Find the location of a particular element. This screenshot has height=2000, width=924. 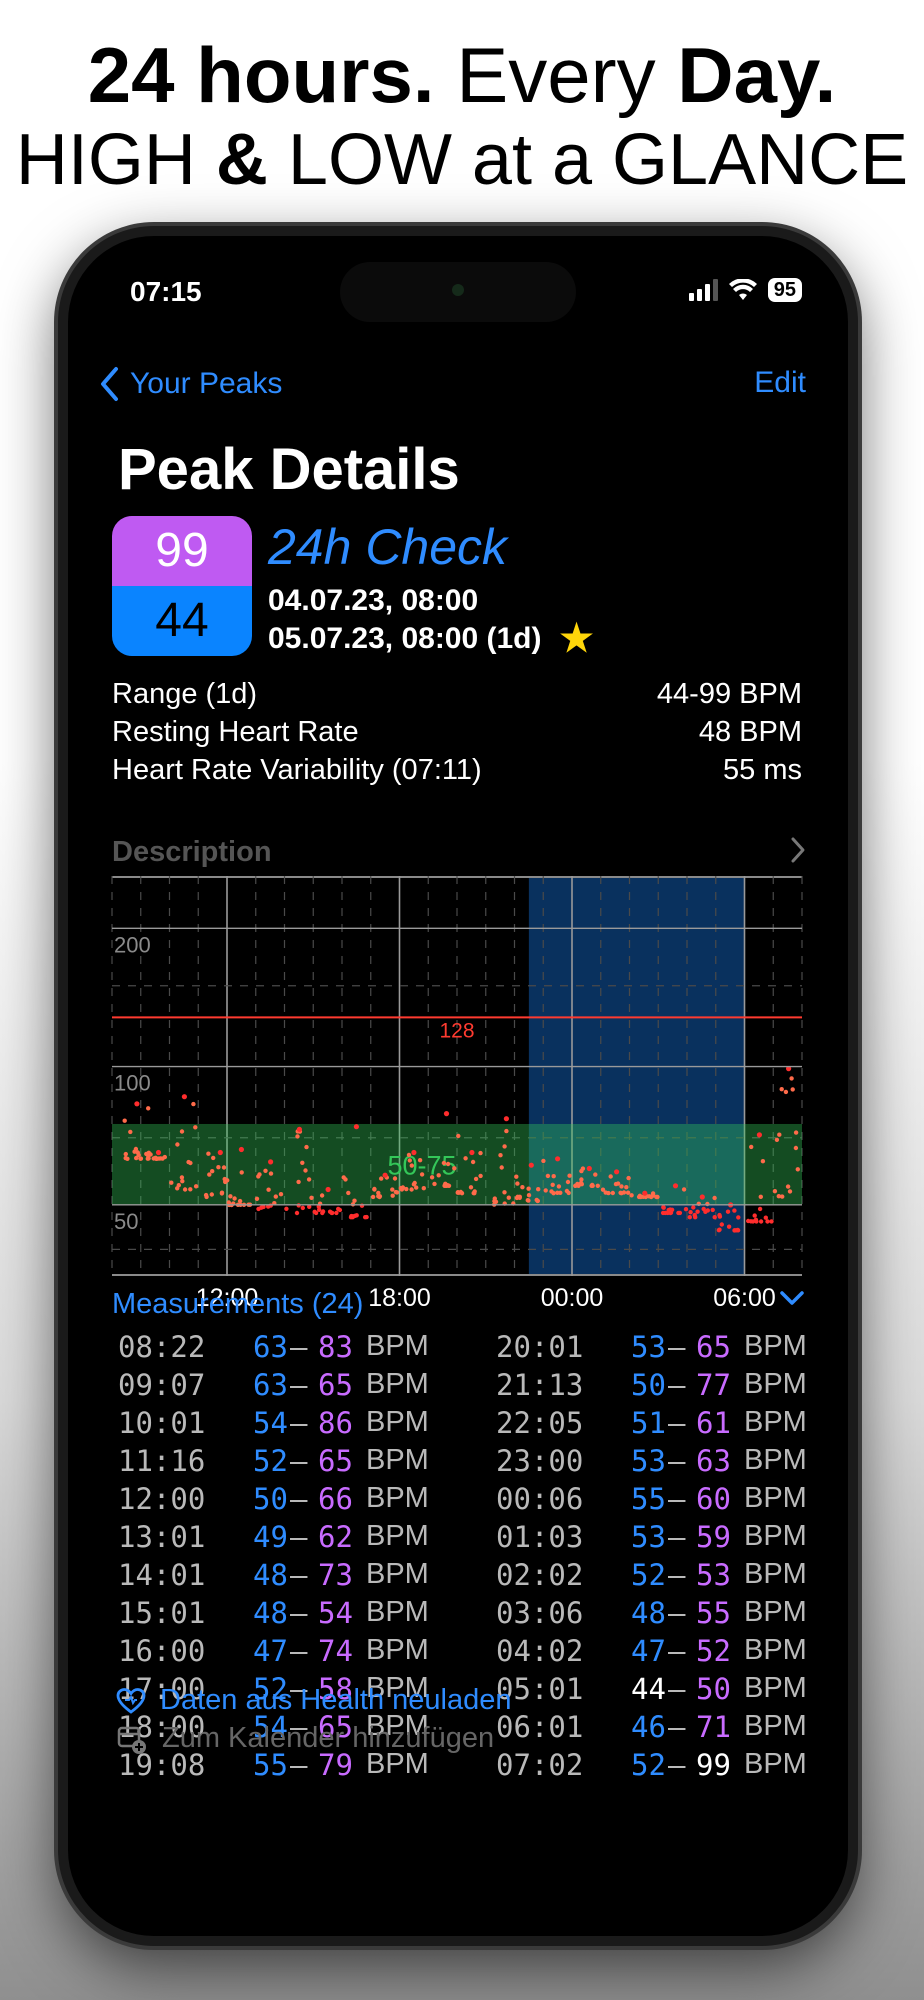

measurement-row: 23:00 53–63 BPM is located at coordinates (666, 1463).